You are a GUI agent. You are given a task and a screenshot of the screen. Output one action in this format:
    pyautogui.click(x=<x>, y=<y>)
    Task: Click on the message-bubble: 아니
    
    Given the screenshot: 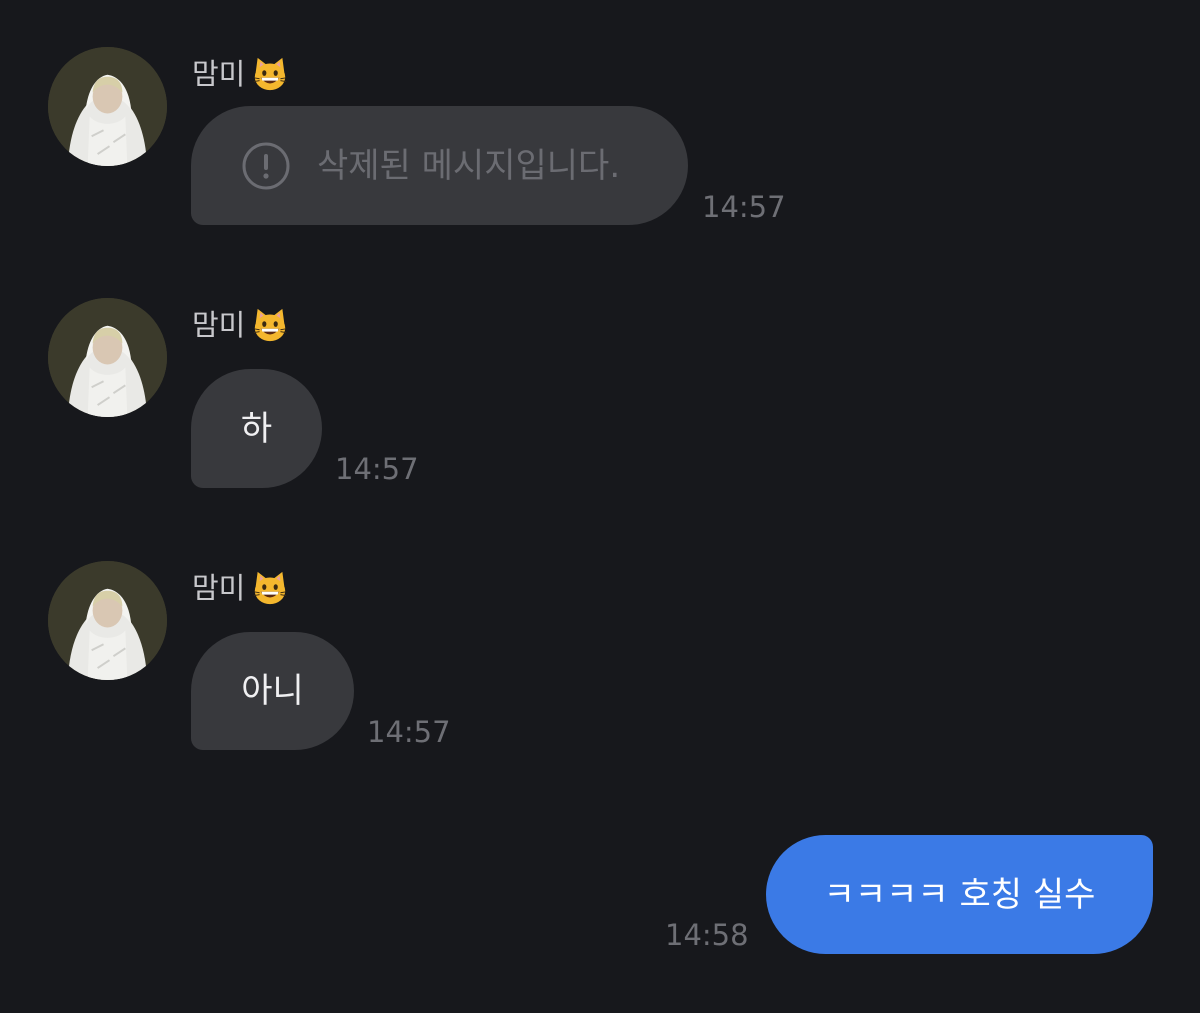 What is the action you would take?
    pyautogui.click(x=272, y=691)
    